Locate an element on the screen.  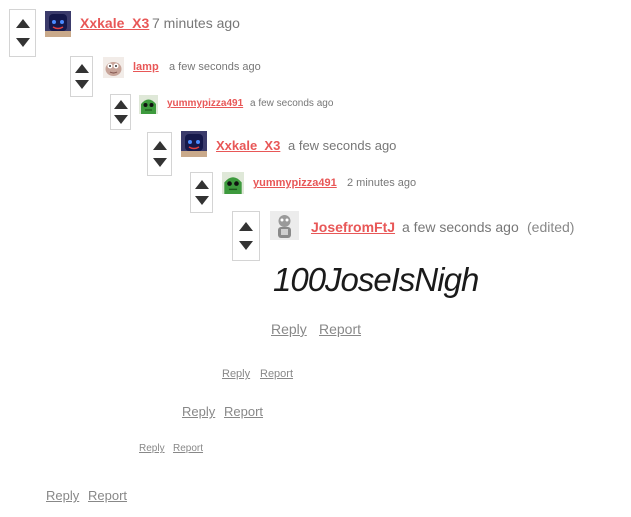
comment-timestamp: 2 minutes ago is located at coordinates (382, 183).